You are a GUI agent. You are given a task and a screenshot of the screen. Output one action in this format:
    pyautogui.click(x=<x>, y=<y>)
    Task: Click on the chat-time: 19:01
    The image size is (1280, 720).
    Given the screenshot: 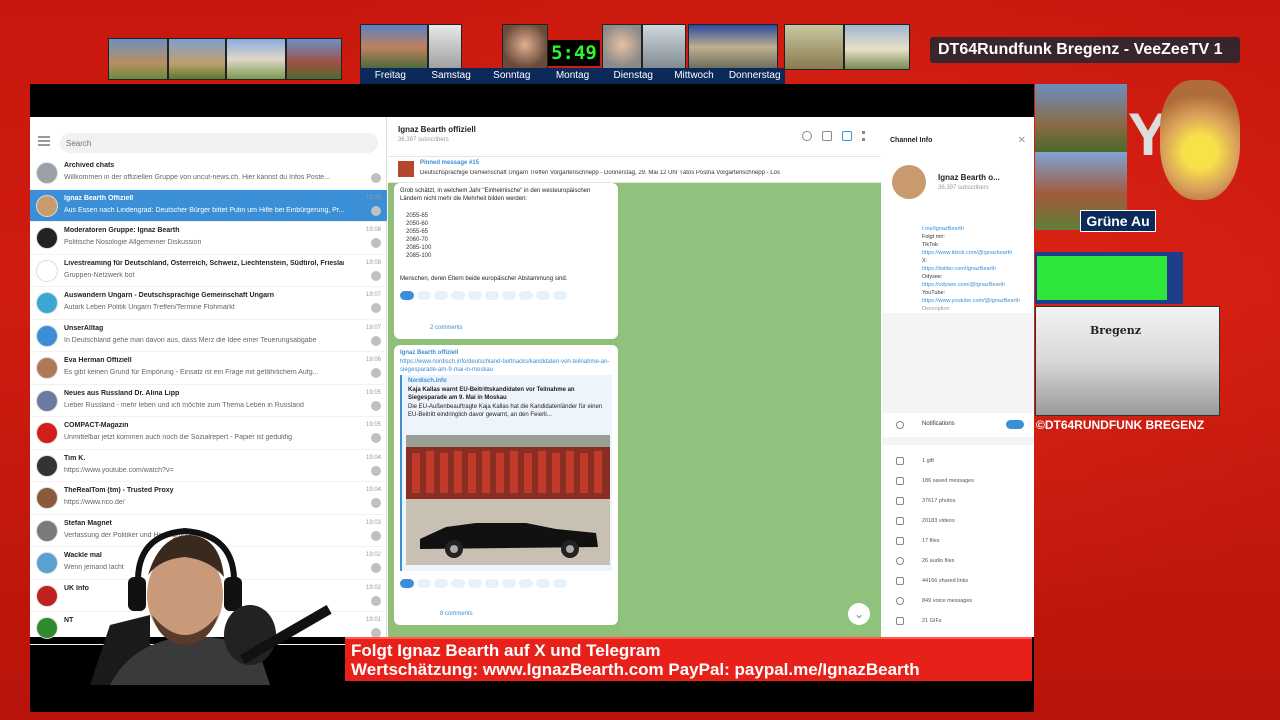 What is the action you would take?
    pyautogui.click(x=373, y=620)
    